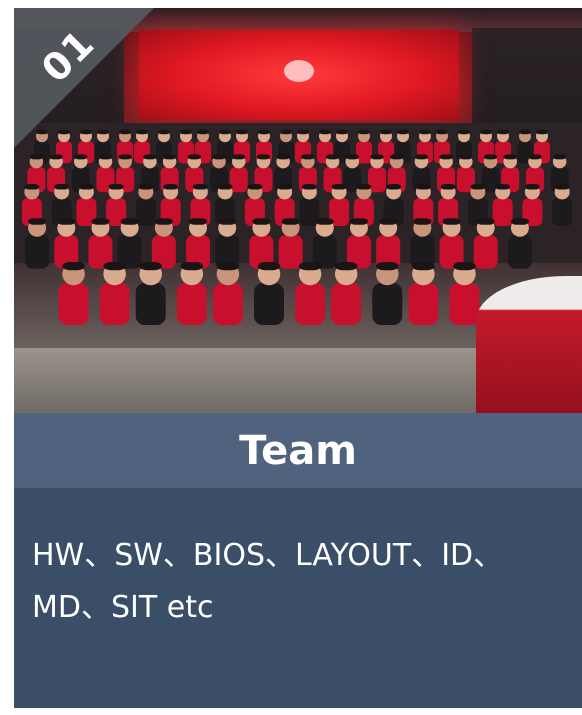 The width and height of the screenshot is (582, 715). What do you see at coordinates (299, 71) in the screenshot?
I see `photo-screen-logo` at bounding box center [299, 71].